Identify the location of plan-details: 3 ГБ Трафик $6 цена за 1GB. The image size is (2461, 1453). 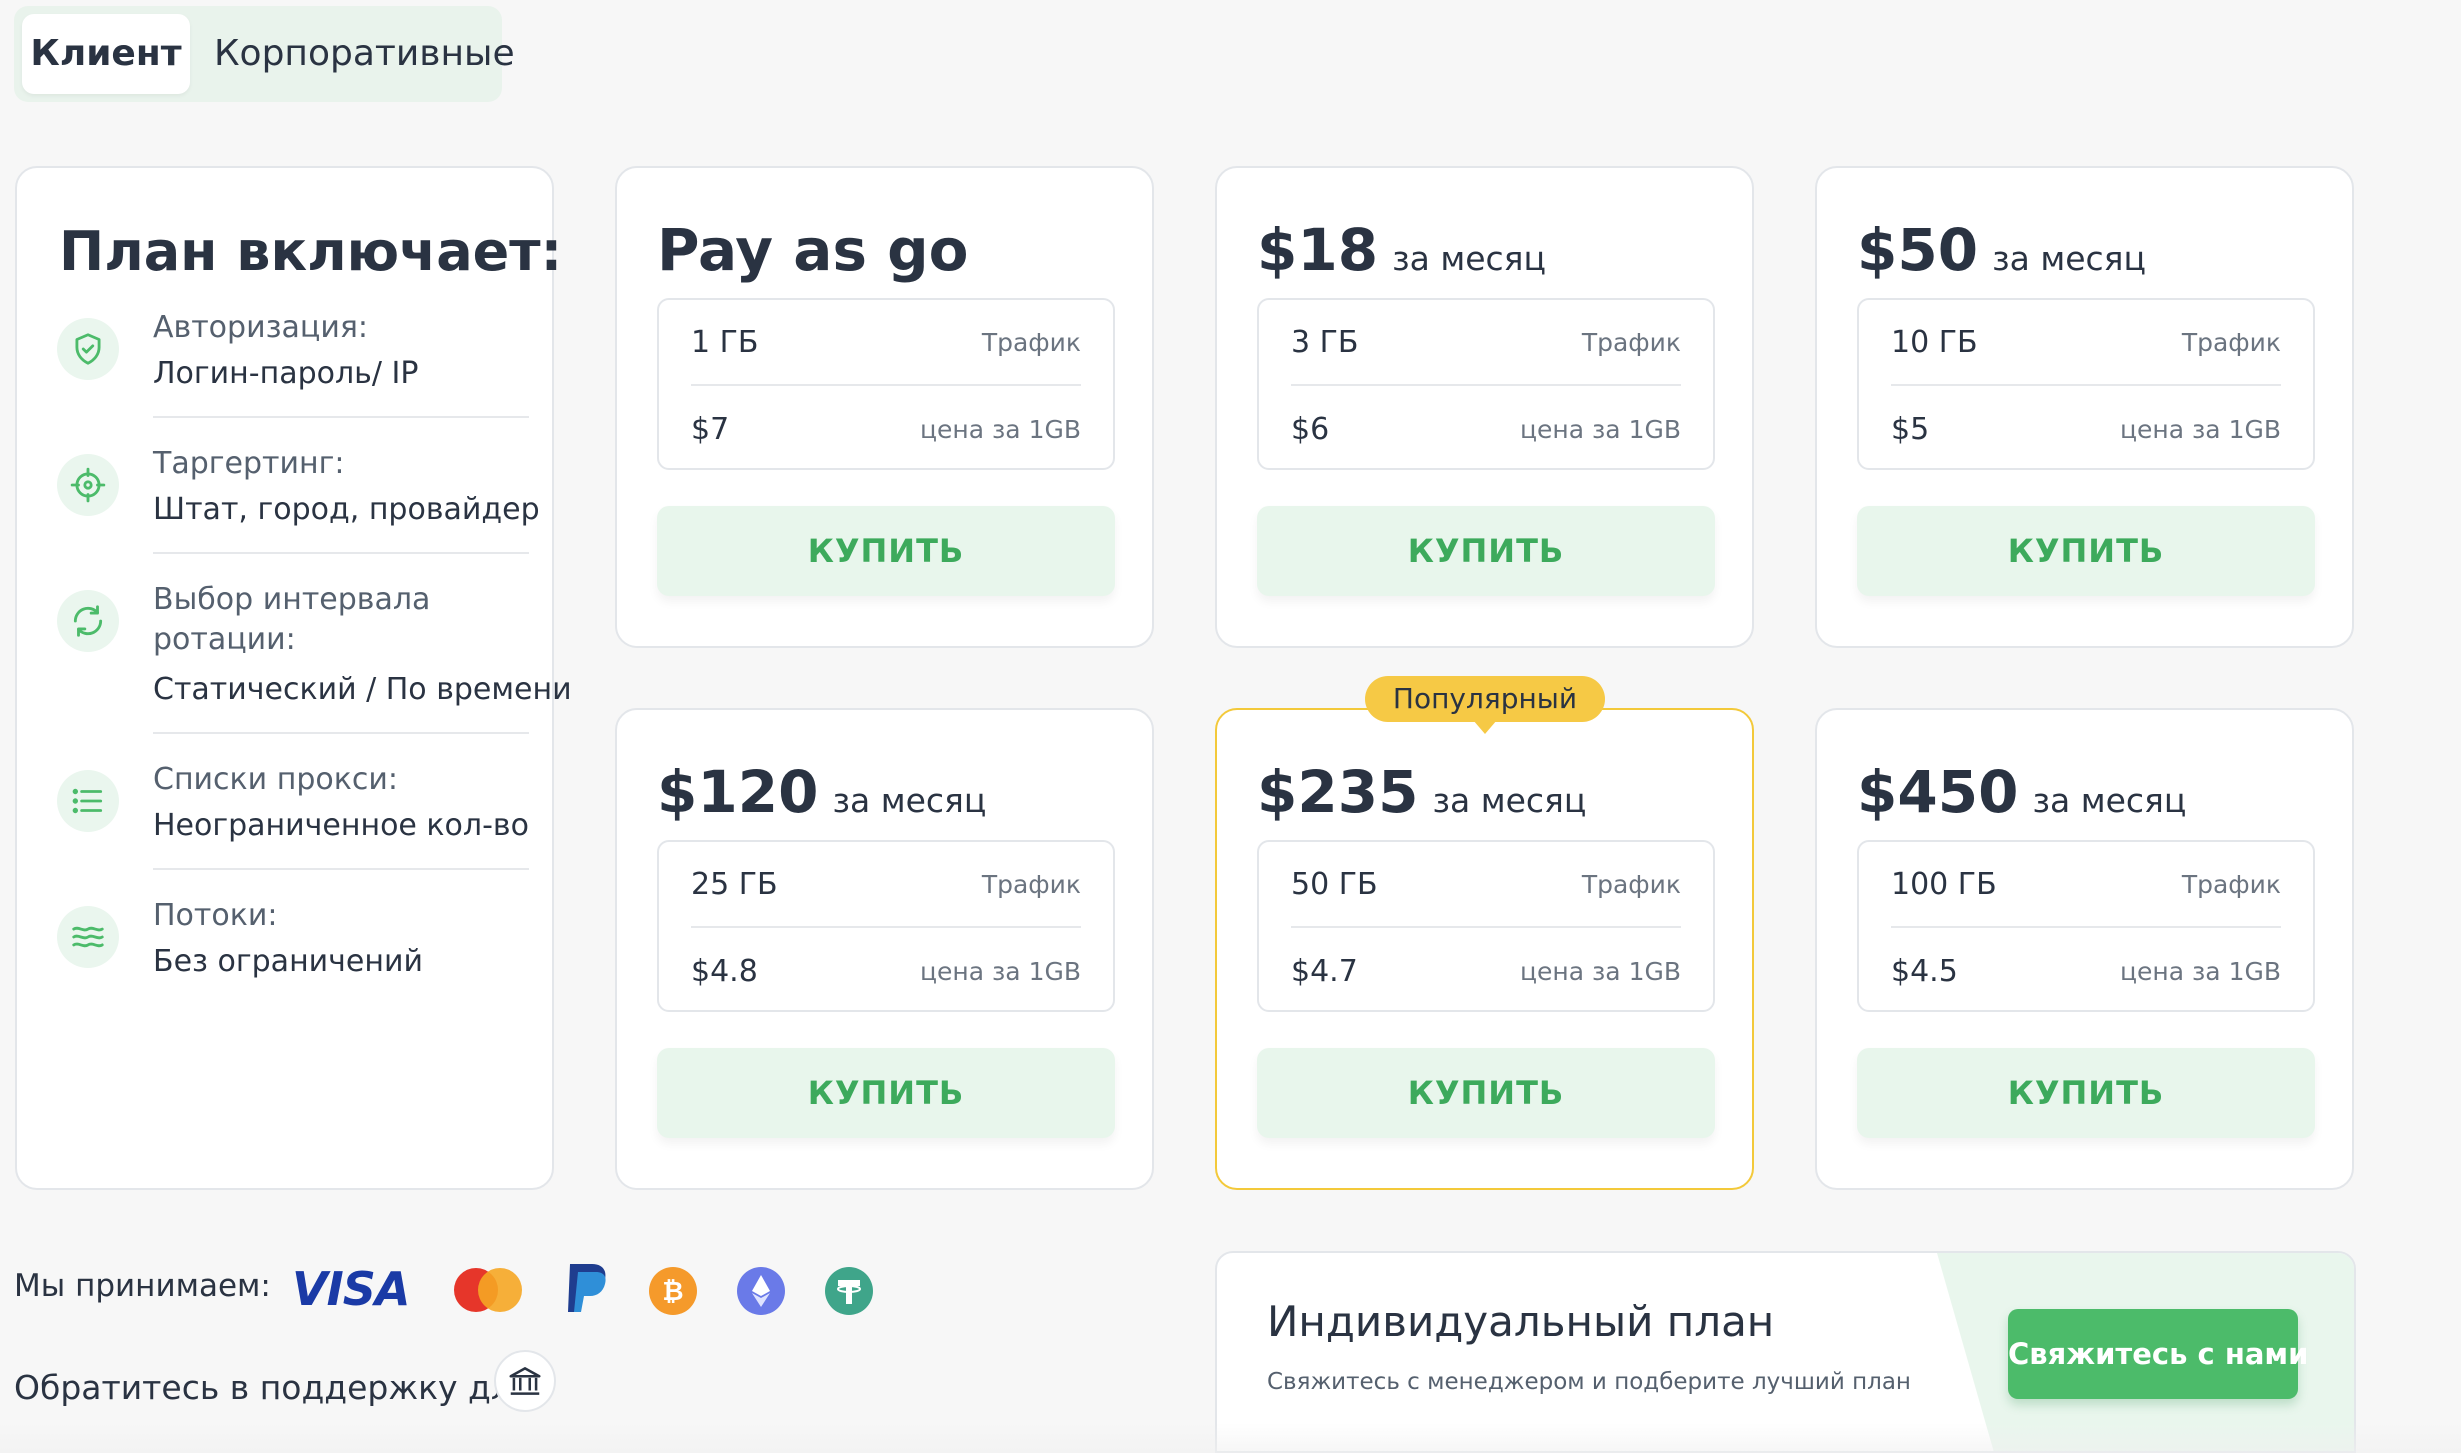
(1486, 384).